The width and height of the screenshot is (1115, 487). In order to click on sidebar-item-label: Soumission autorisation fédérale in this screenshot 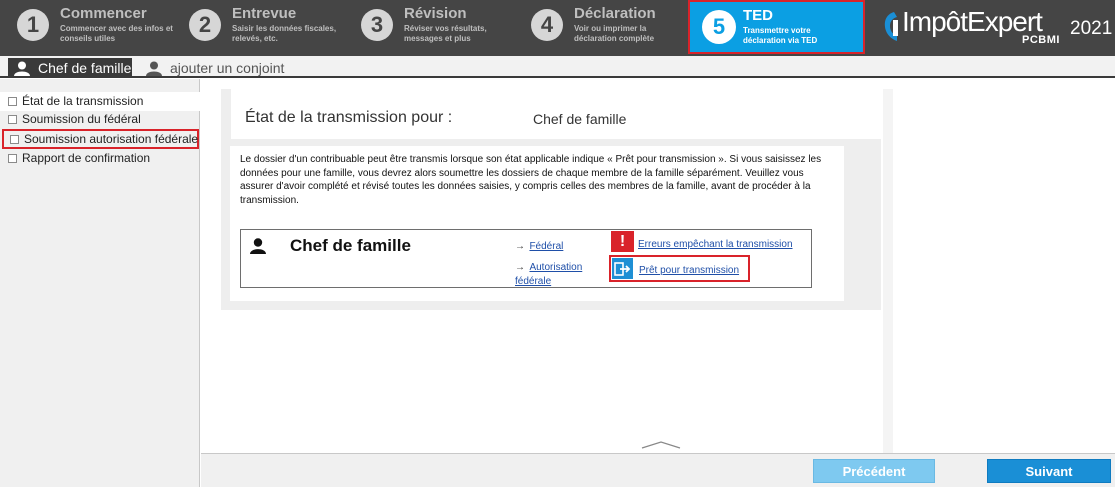, I will do `click(111, 139)`.